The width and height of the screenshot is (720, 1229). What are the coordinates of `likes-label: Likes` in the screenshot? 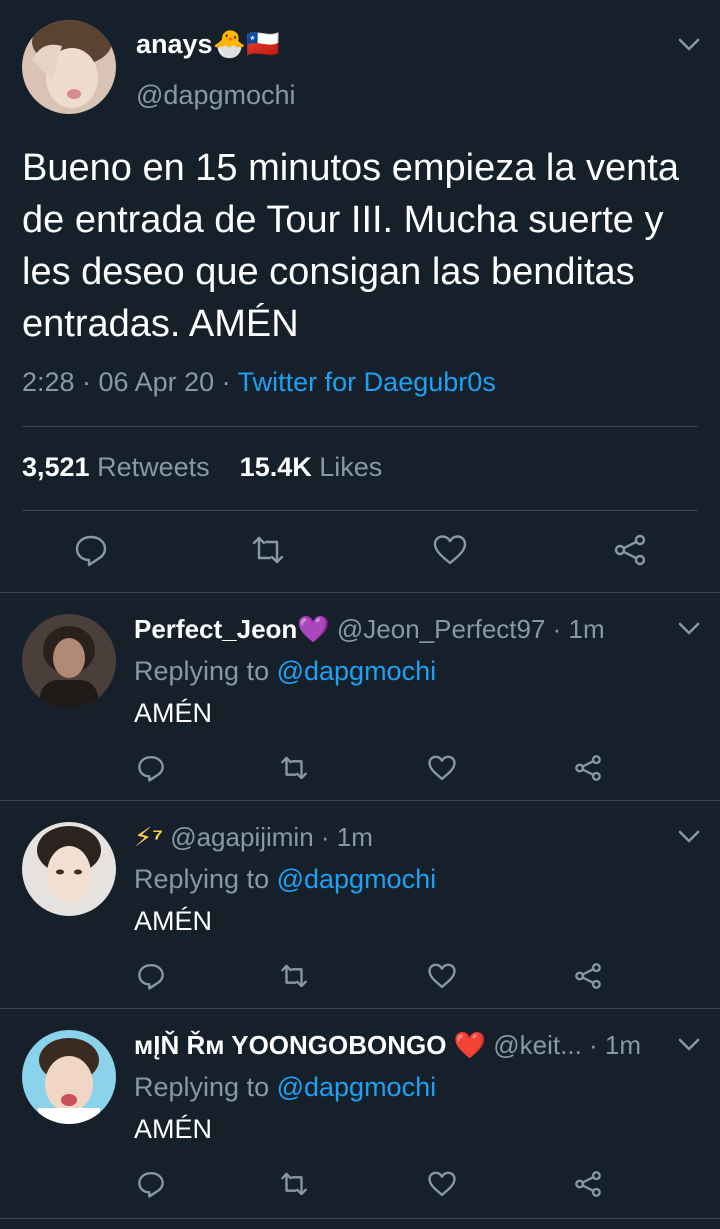 It's located at (351, 467).